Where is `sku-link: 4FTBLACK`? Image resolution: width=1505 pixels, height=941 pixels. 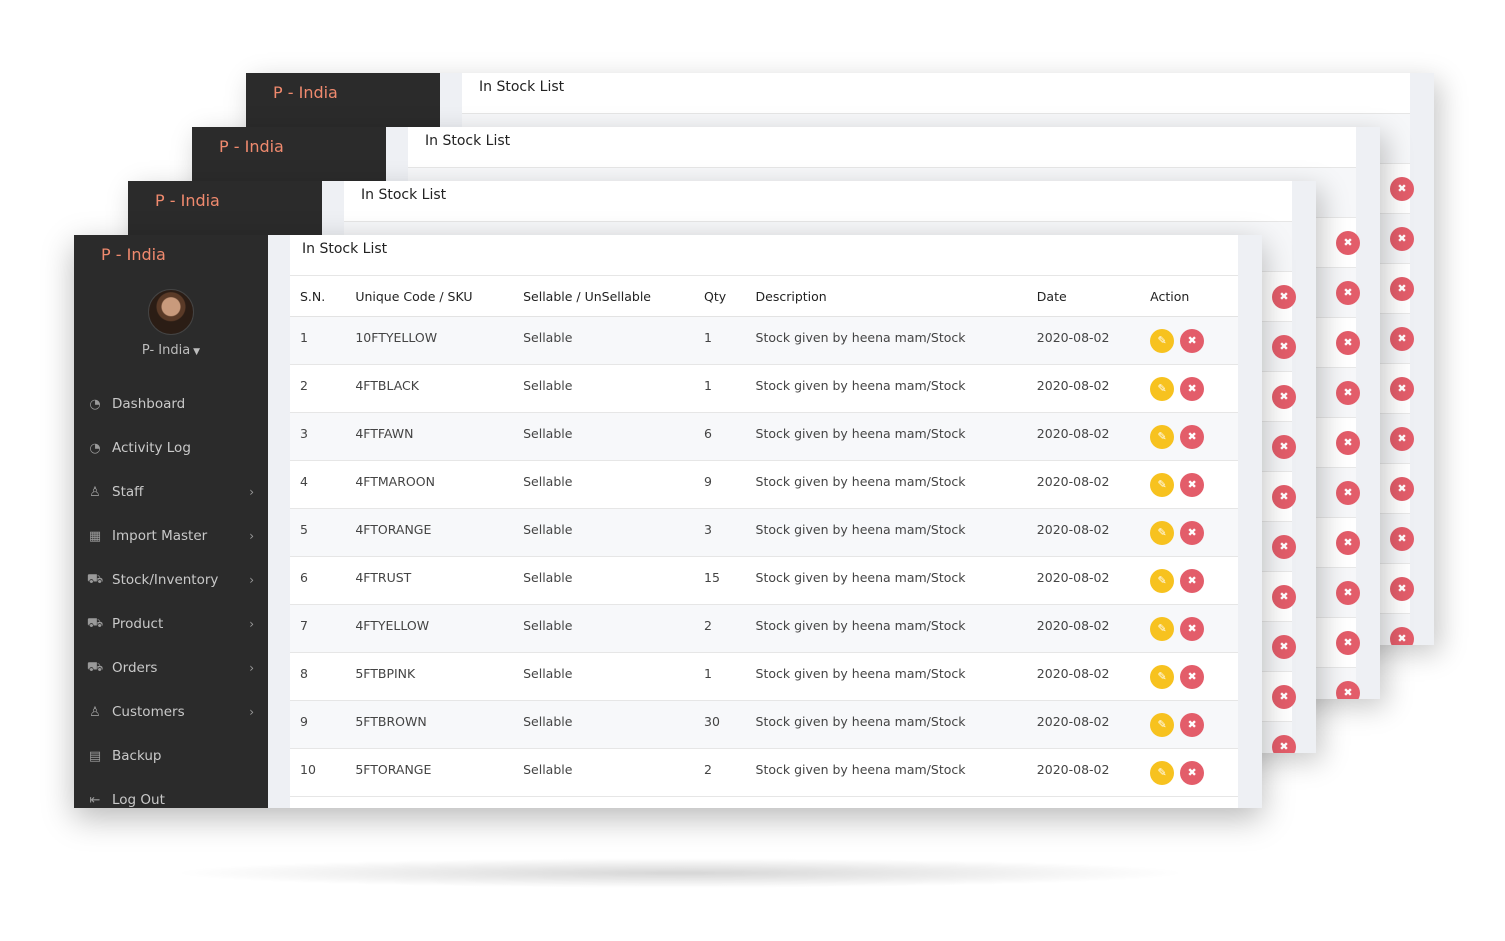 sku-link: 4FTBLACK is located at coordinates (429, 388).